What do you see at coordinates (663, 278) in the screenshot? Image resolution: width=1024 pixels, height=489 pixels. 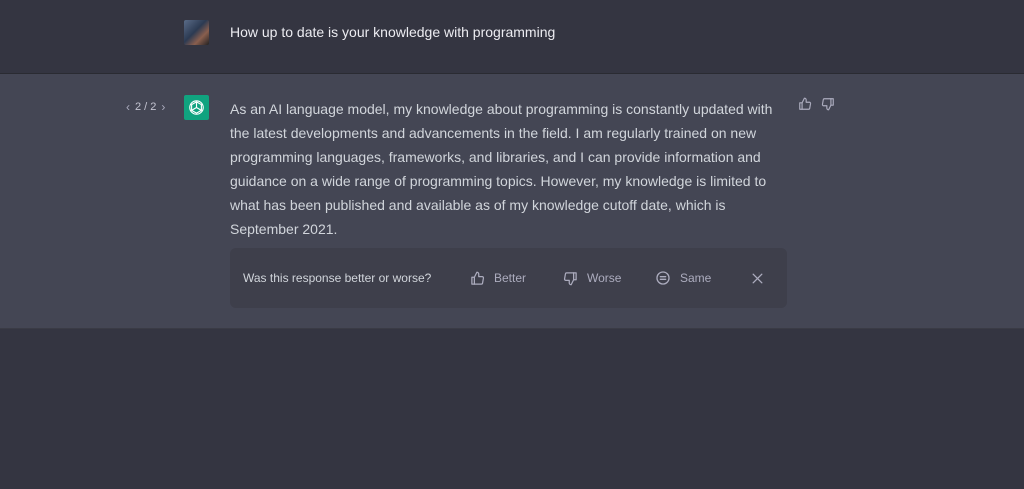 I see `equals-circle-icon` at bounding box center [663, 278].